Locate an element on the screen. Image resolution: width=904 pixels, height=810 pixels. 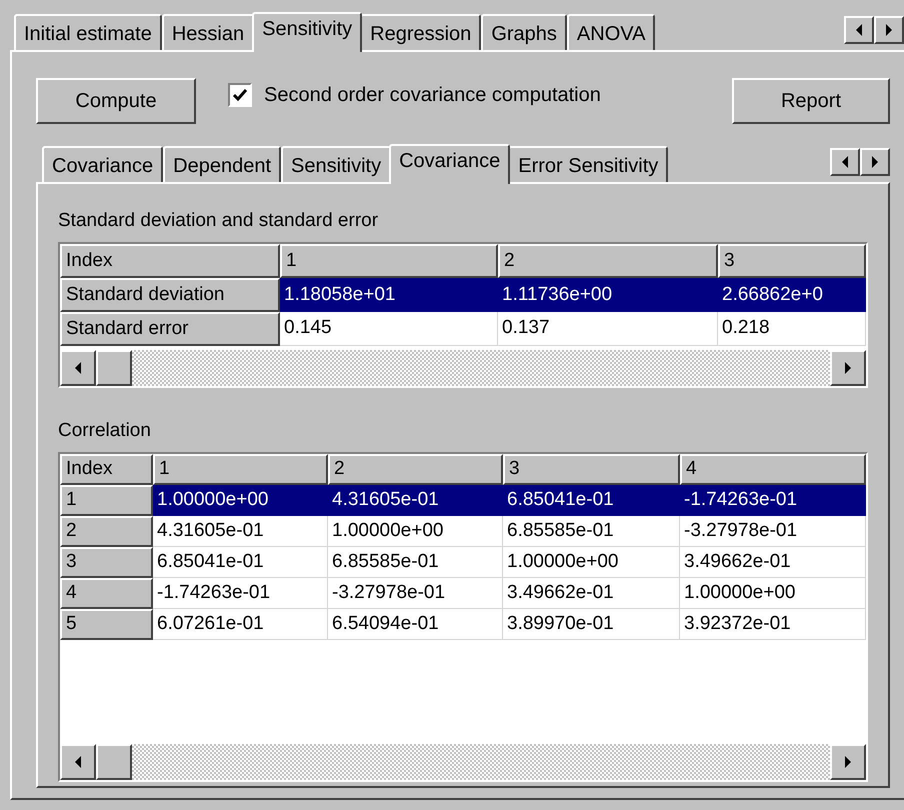
table-cell: 0.137 is located at coordinates (608, 329).